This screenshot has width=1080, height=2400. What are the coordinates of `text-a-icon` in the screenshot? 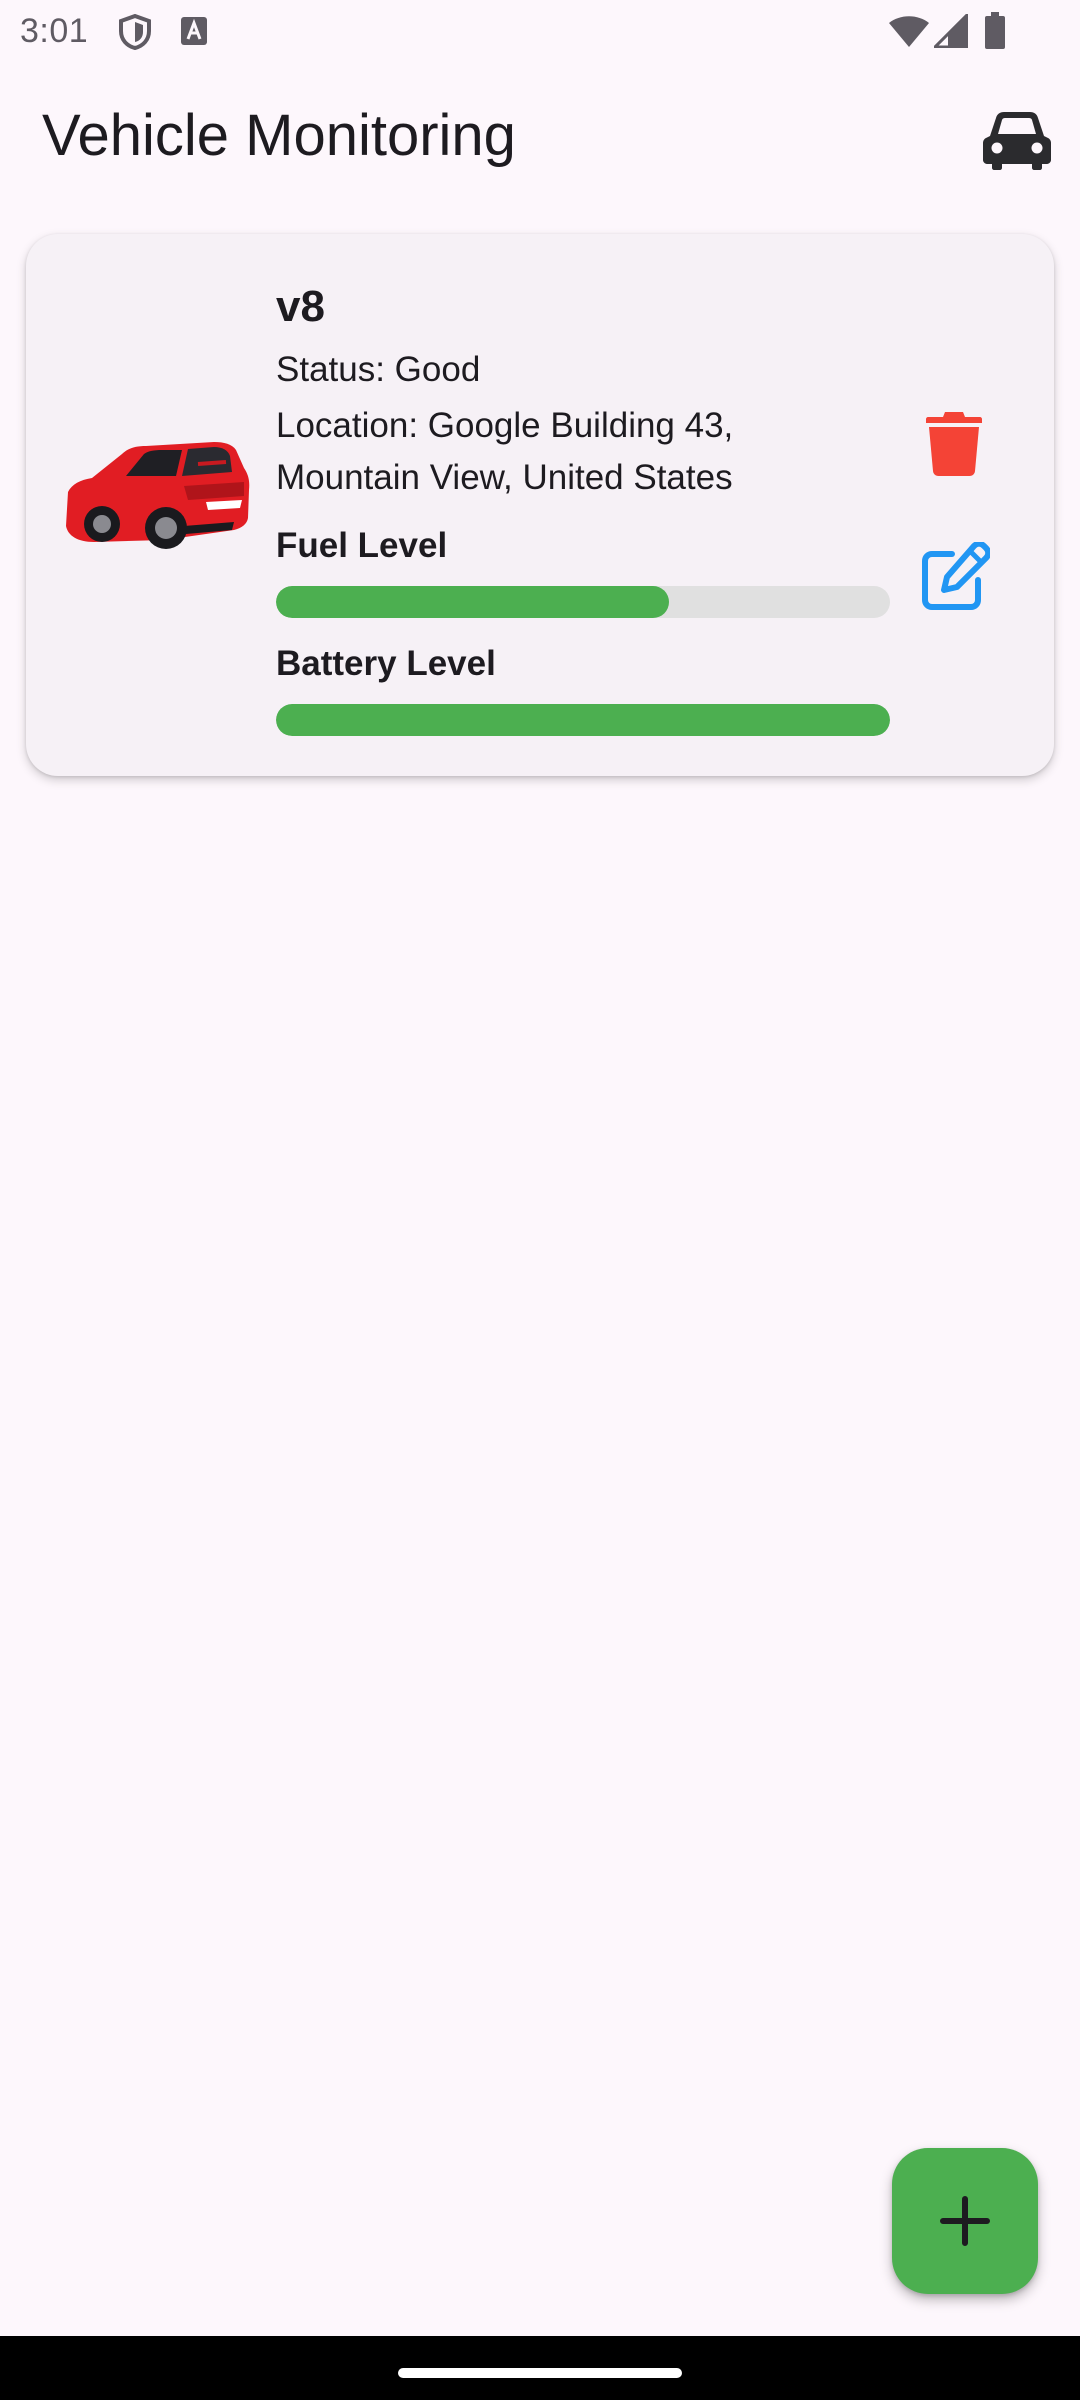 It's located at (194, 33).